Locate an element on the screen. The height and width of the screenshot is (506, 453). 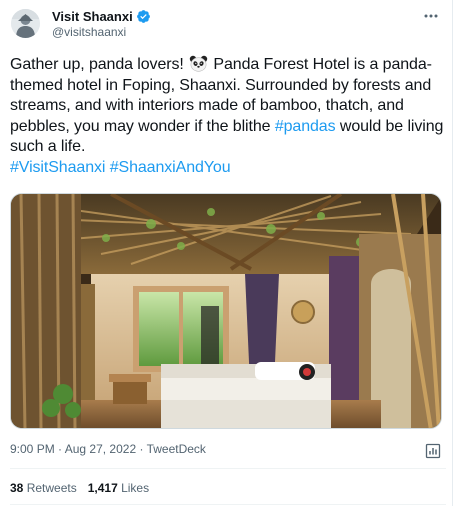
analytics-icon is located at coordinates (433, 451).